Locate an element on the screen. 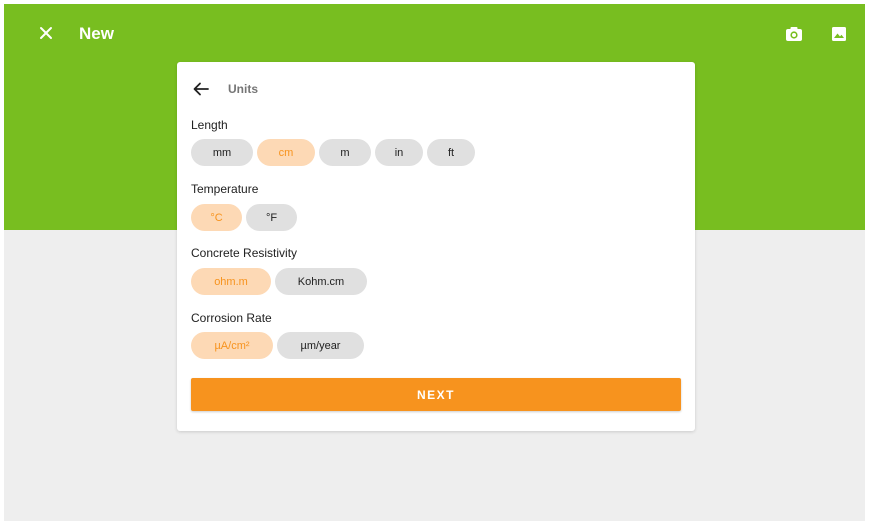  close-button is located at coordinates (46, 33).